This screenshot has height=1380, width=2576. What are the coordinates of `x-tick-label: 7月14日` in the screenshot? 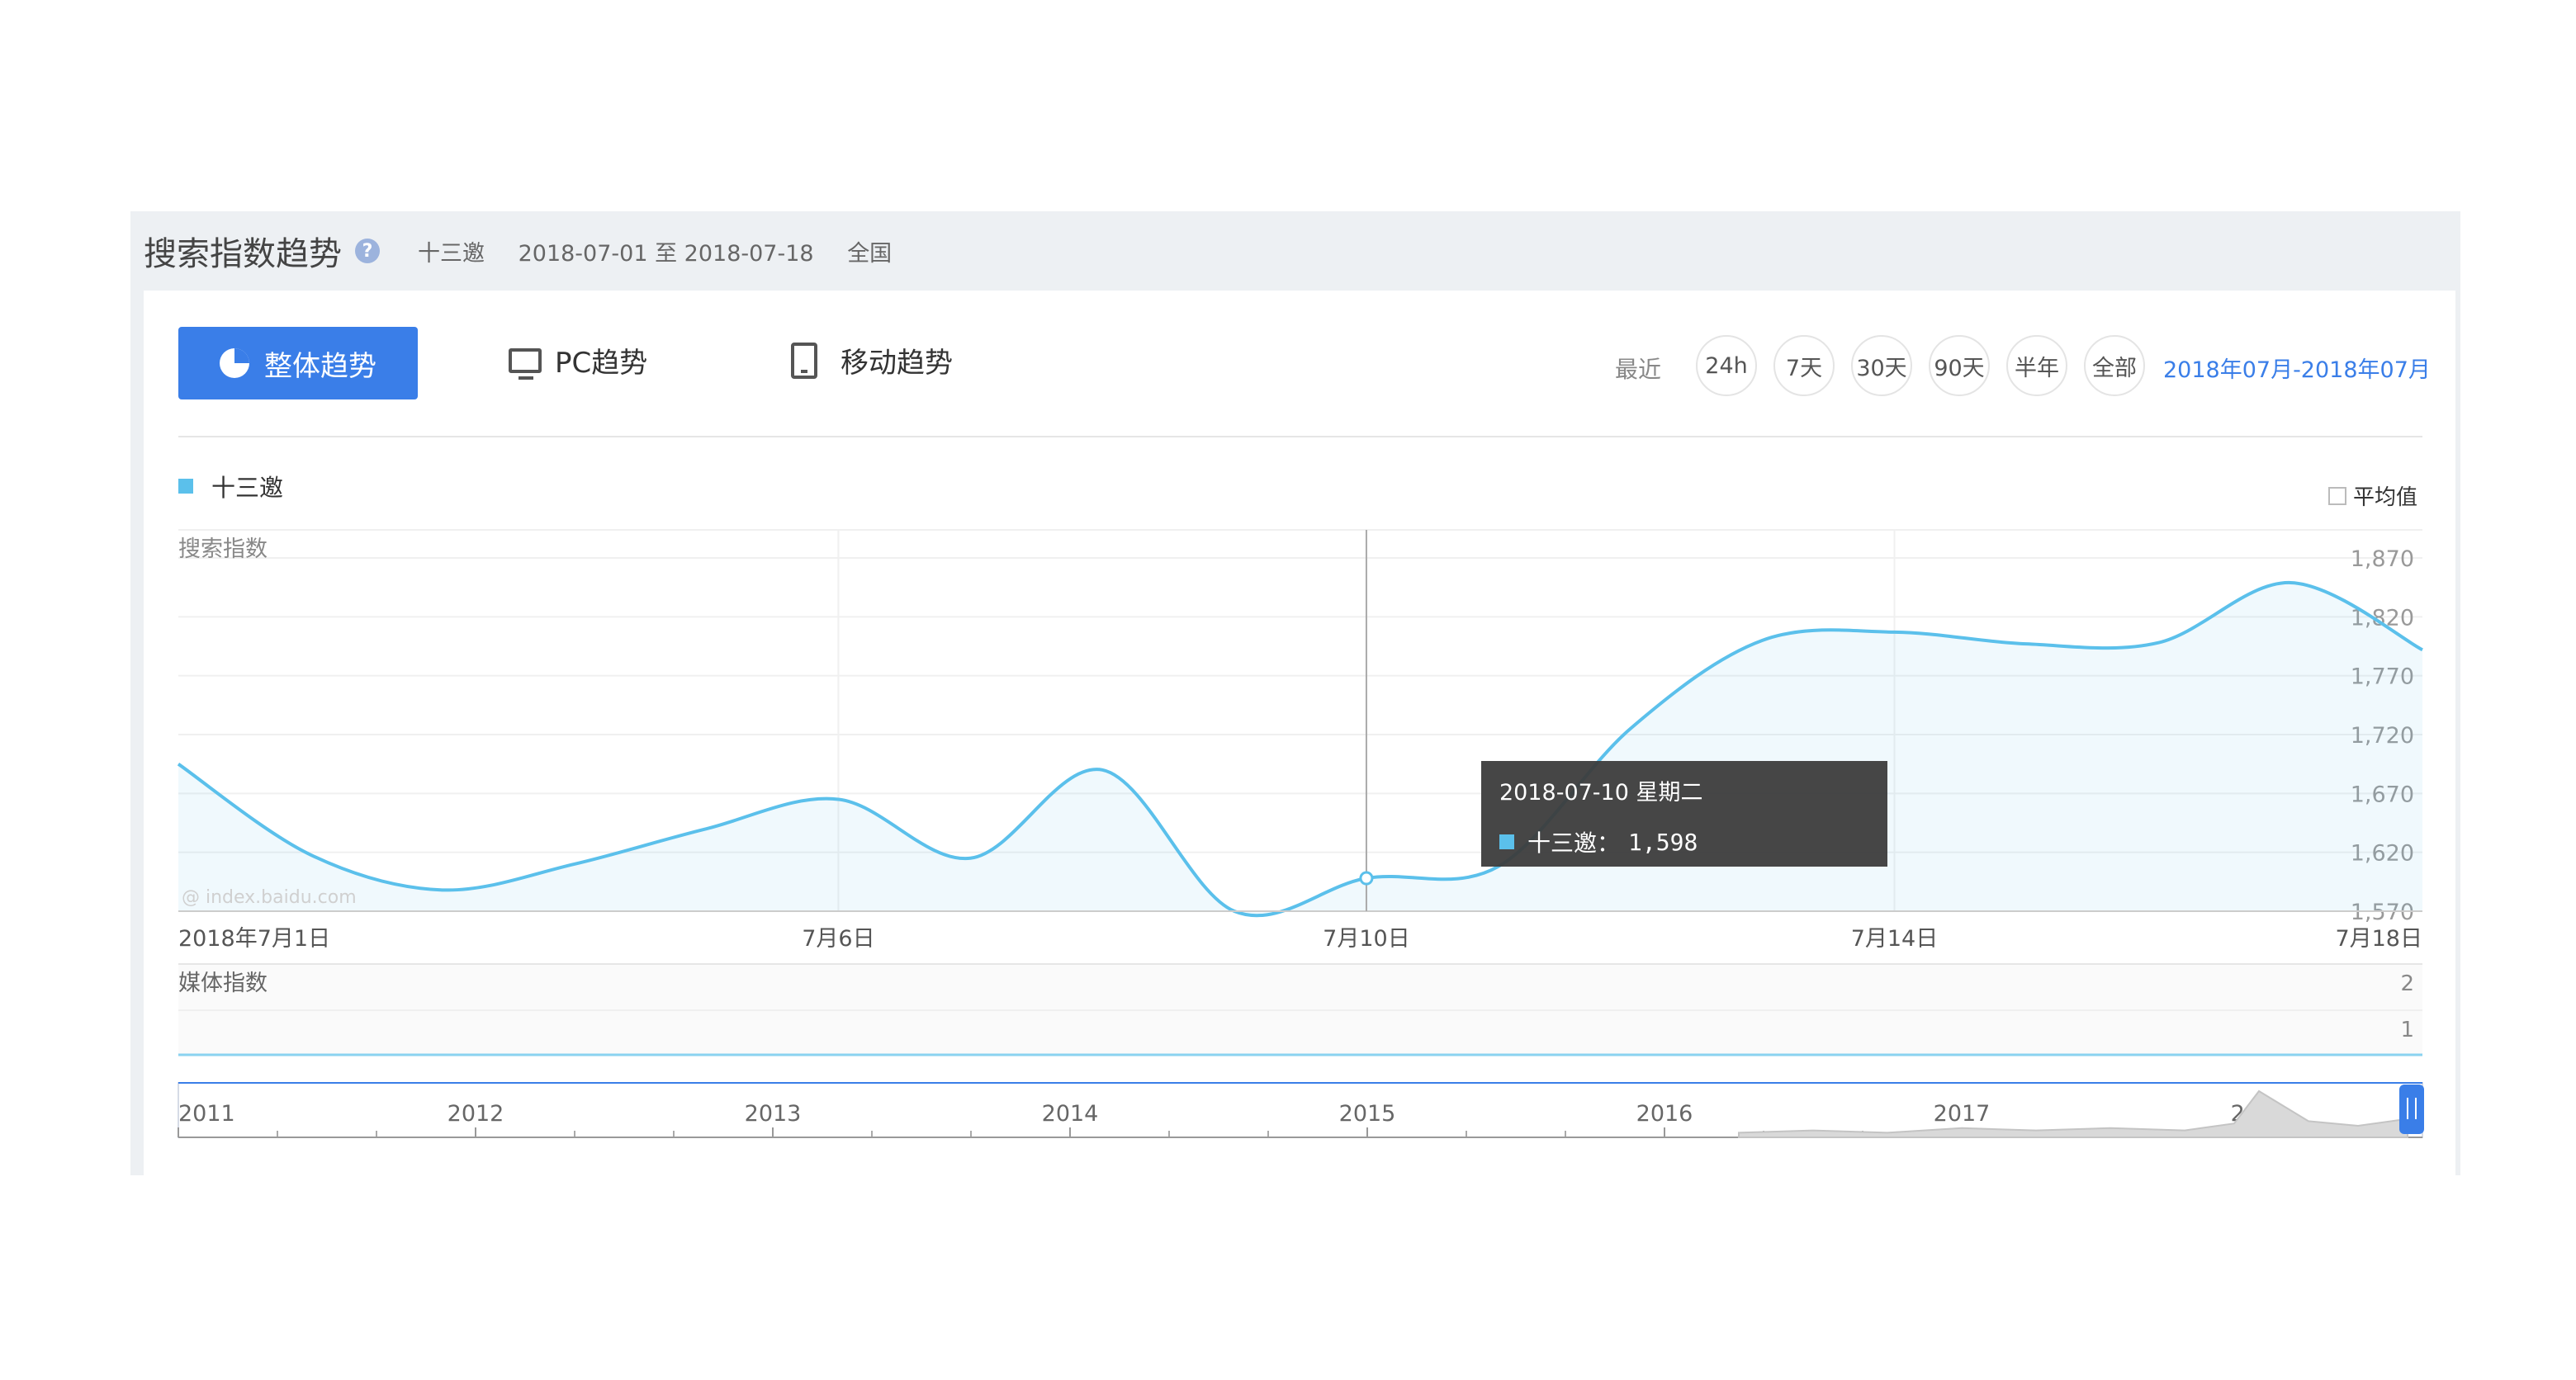 It's located at (1895, 939).